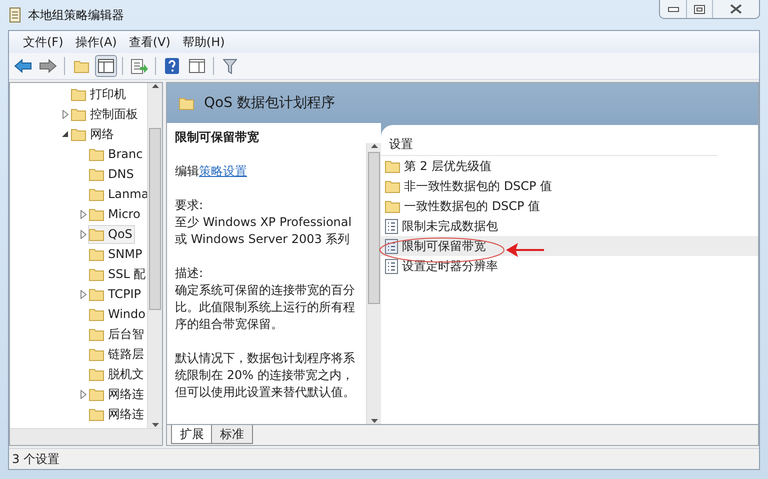 The height and width of the screenshot is (479, 768). I want to click on horizontal-scrollbar, so click(86, 436).